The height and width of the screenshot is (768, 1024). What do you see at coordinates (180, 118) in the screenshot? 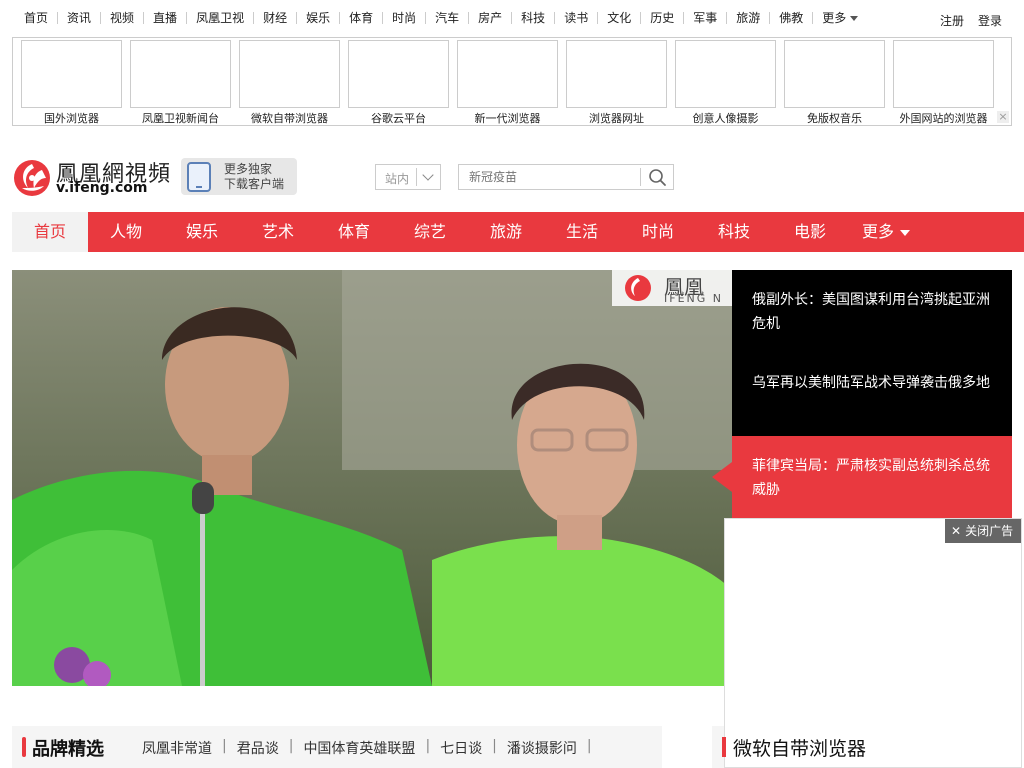
I see `ad-tile-caption: 凤凰卫视新闻台` at bounding box center [180, 118].